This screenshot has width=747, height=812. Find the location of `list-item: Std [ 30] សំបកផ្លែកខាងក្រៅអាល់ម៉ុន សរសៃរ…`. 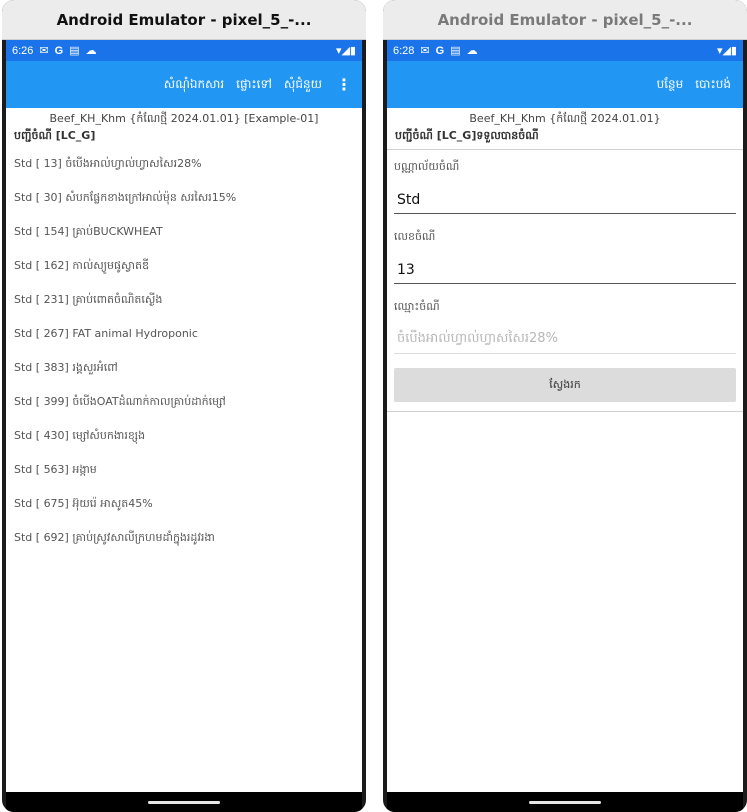

list-item: Std [ 30] សំបកផ្លែកខាងក្រៅអាល់ម៉ុន សរសៃរ… is located at coordinates (184, 198).